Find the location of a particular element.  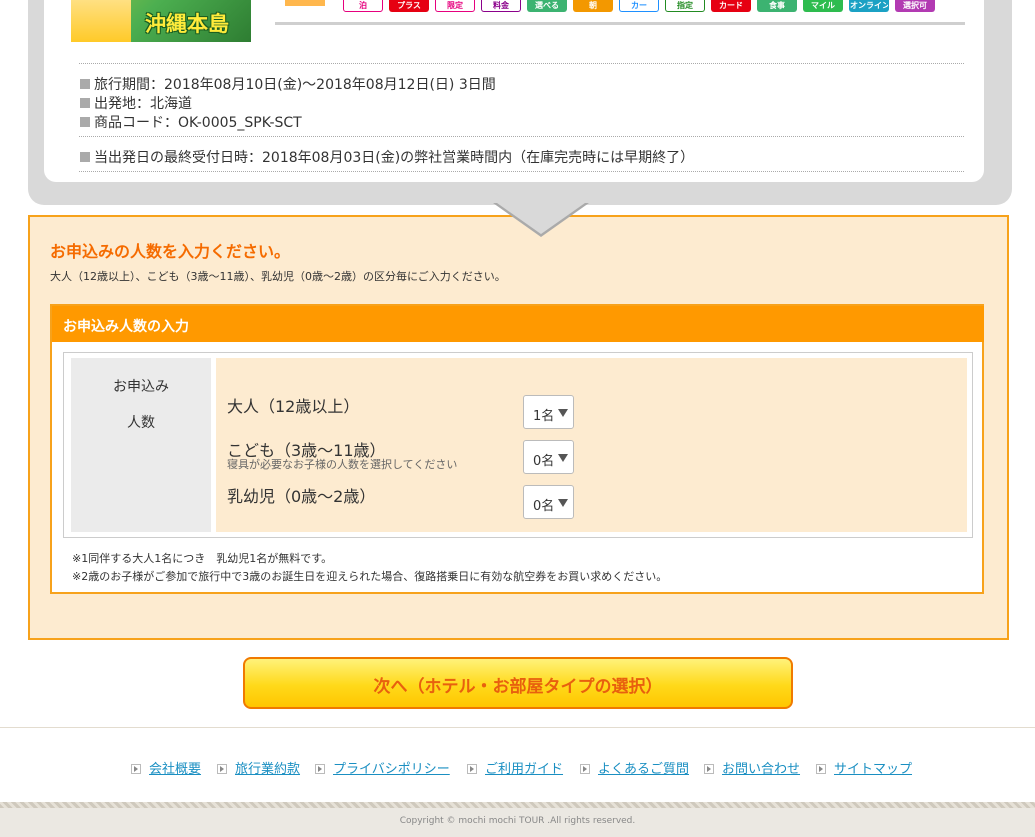

footer-link-faq: よくあるご質問 is located at coordinates (634, 767).